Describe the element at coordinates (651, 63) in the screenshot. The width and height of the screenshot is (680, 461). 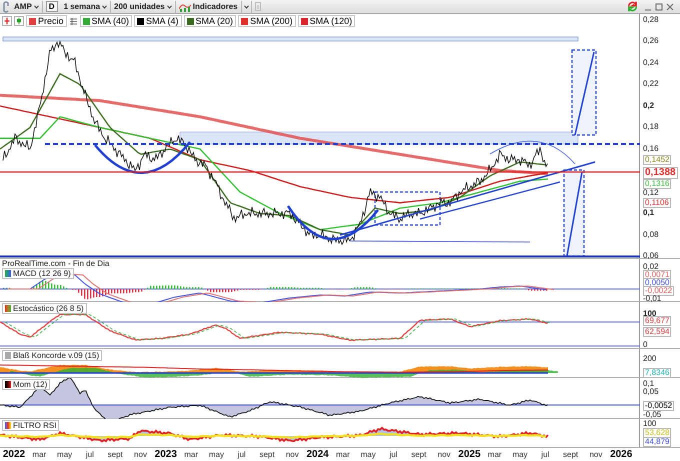
I see `axis-tick-label: 0,24` at that location.